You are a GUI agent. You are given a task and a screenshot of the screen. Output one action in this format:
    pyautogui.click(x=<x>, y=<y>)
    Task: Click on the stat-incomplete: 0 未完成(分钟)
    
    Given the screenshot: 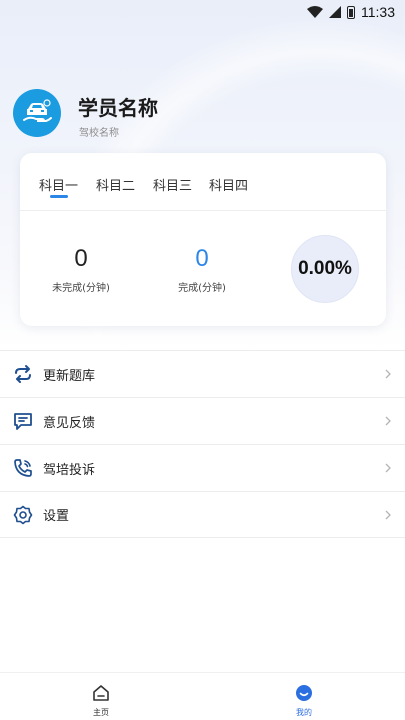 What is the action you would take?
    pyautogui.click(x=81, y=269)
    